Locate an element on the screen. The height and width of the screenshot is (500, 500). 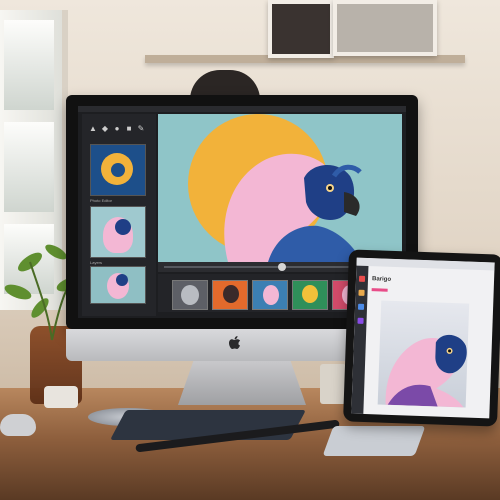
main-canvas-bird-image is located at coordinates (280, 188).